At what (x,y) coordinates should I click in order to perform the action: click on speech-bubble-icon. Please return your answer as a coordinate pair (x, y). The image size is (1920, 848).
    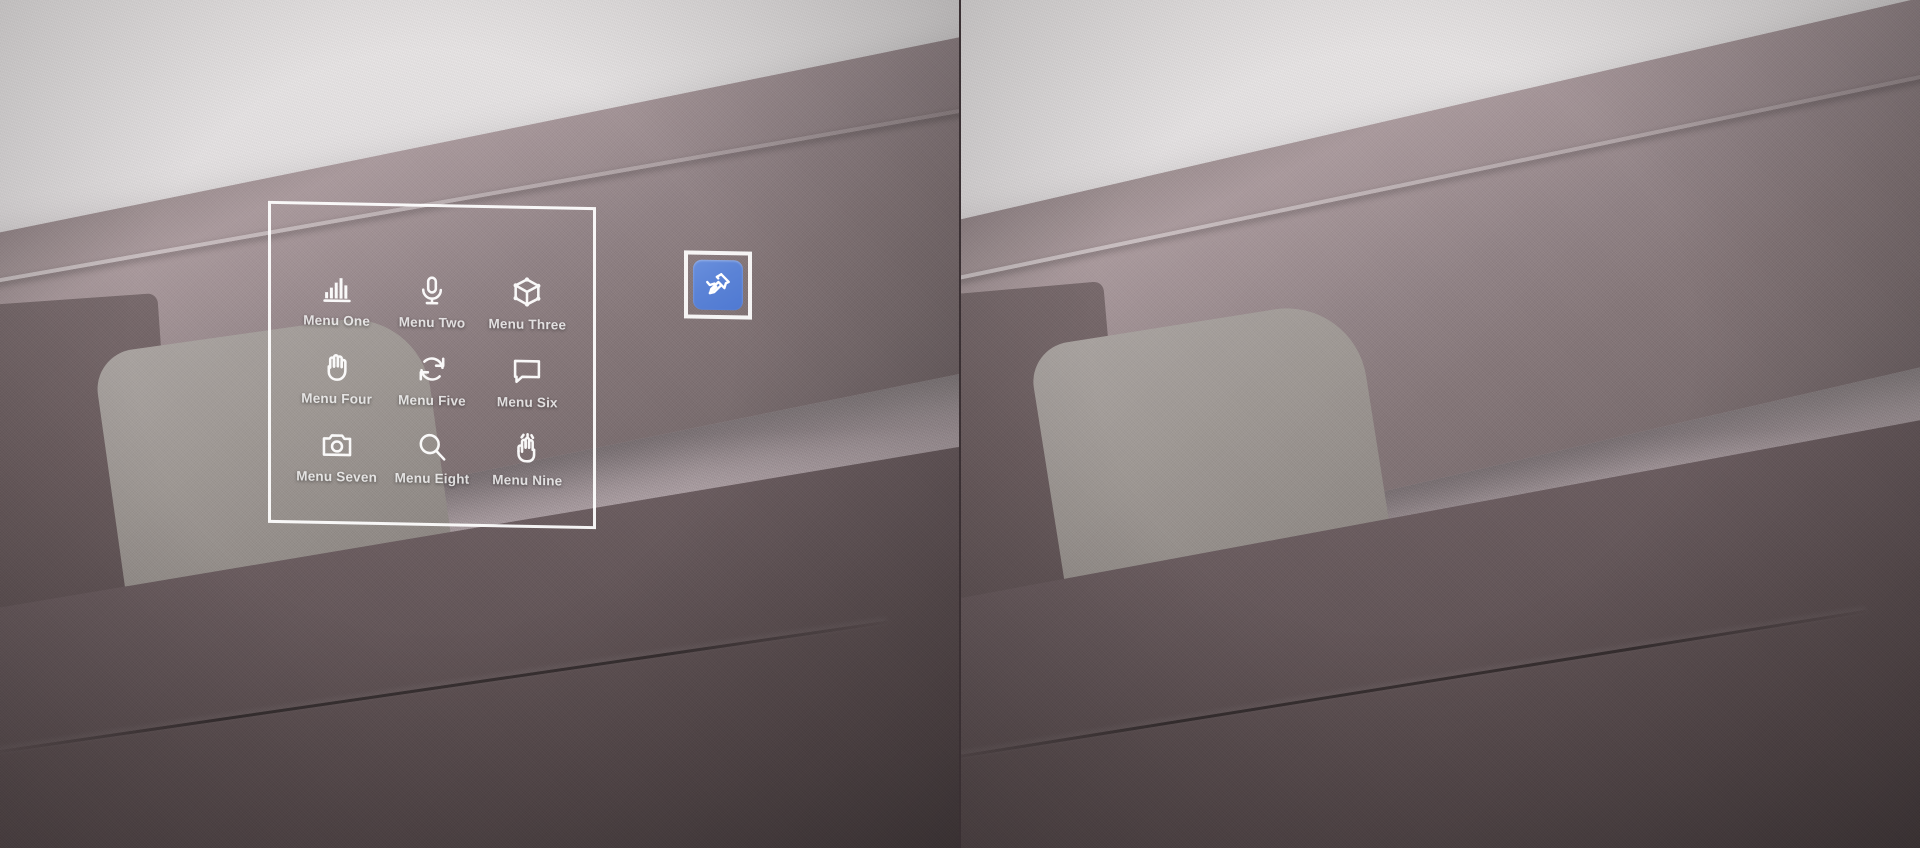
    Looking at the image, I should click on (527, 371).